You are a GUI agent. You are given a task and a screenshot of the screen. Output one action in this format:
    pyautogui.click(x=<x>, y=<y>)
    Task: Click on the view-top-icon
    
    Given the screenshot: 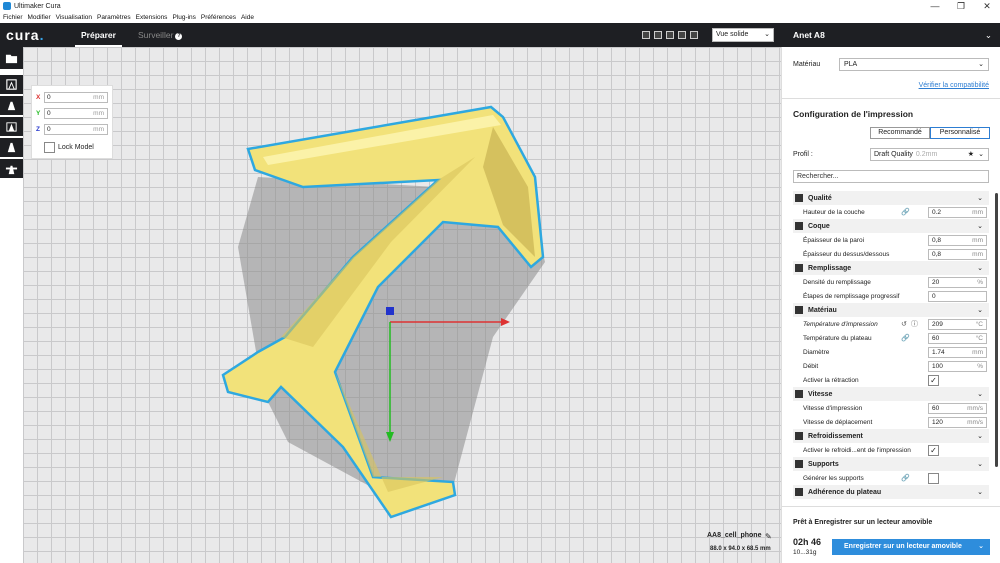 What is the action you would take?
    pyautogui.click(x=670, y=35)
    